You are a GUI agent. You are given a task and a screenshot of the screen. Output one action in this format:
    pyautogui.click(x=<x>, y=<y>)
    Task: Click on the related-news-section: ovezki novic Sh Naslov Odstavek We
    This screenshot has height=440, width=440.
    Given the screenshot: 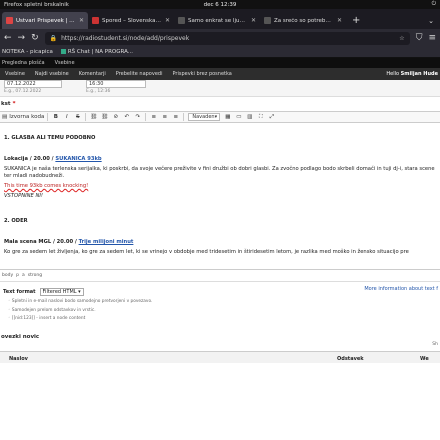 What is the action you would take?
    pyautogui.click(x=220, y=346)
    